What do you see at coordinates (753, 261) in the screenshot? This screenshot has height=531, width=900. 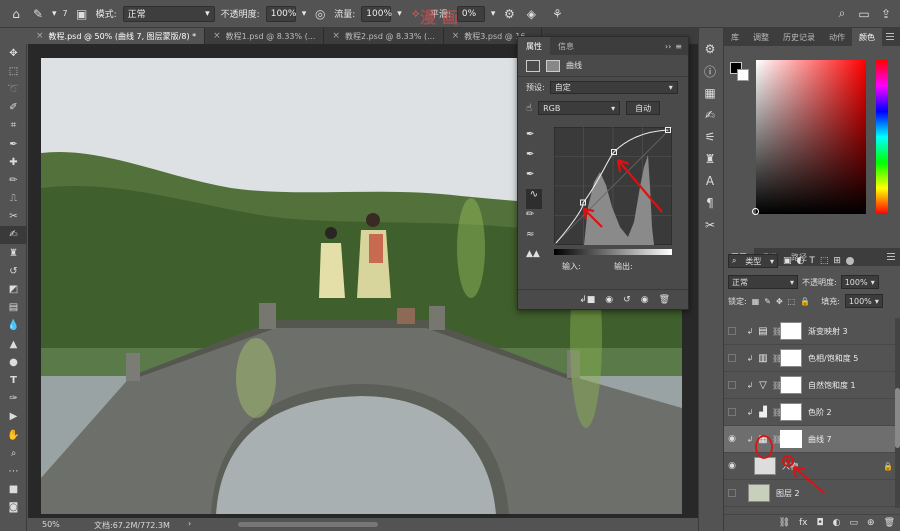 I see `layer-filter-select: ⌕ 类型 ▾` at bounding box center [753, 261].